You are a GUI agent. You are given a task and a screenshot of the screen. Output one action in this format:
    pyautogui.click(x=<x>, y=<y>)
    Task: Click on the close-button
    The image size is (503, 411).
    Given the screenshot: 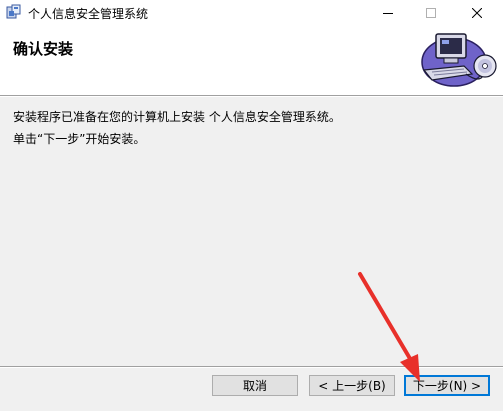 What is the action you would take?
    pyautogui.click(x=477, y=12)
    